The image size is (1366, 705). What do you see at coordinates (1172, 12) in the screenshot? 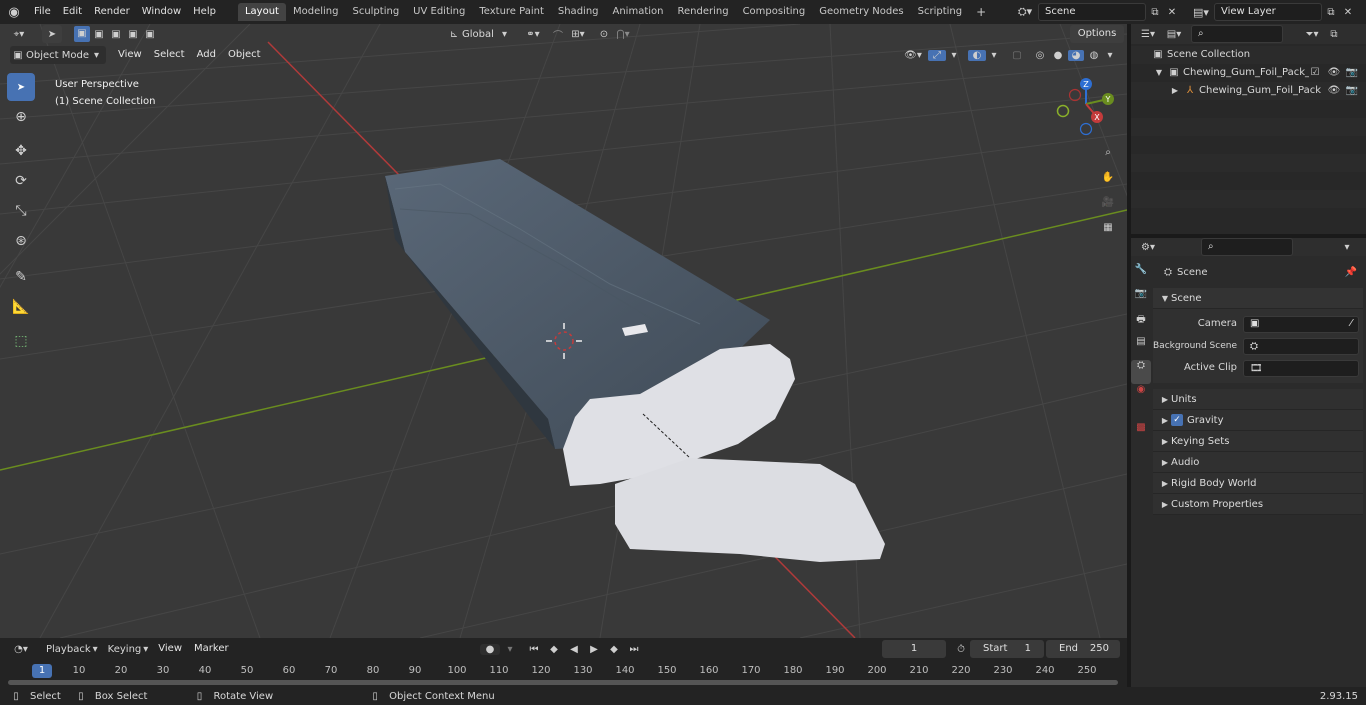
I see `close-scene-icon: ✕` at bounding box center [1172, 12].